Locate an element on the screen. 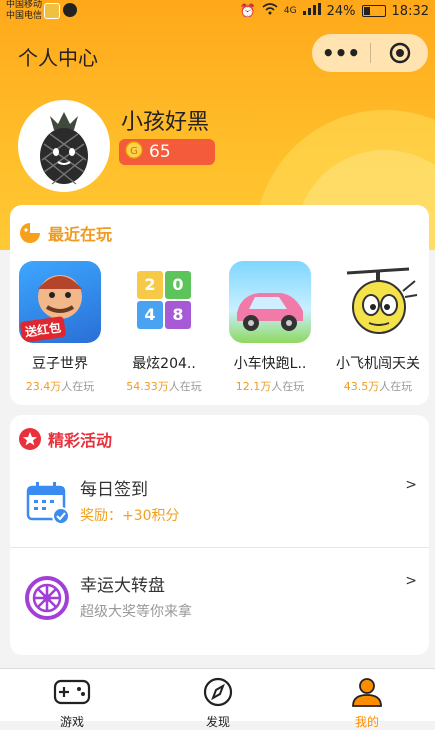 The width and height of the screenshot is (435, 730). game-players: 12.1万人在玩 is located at coordinates (270, 386).